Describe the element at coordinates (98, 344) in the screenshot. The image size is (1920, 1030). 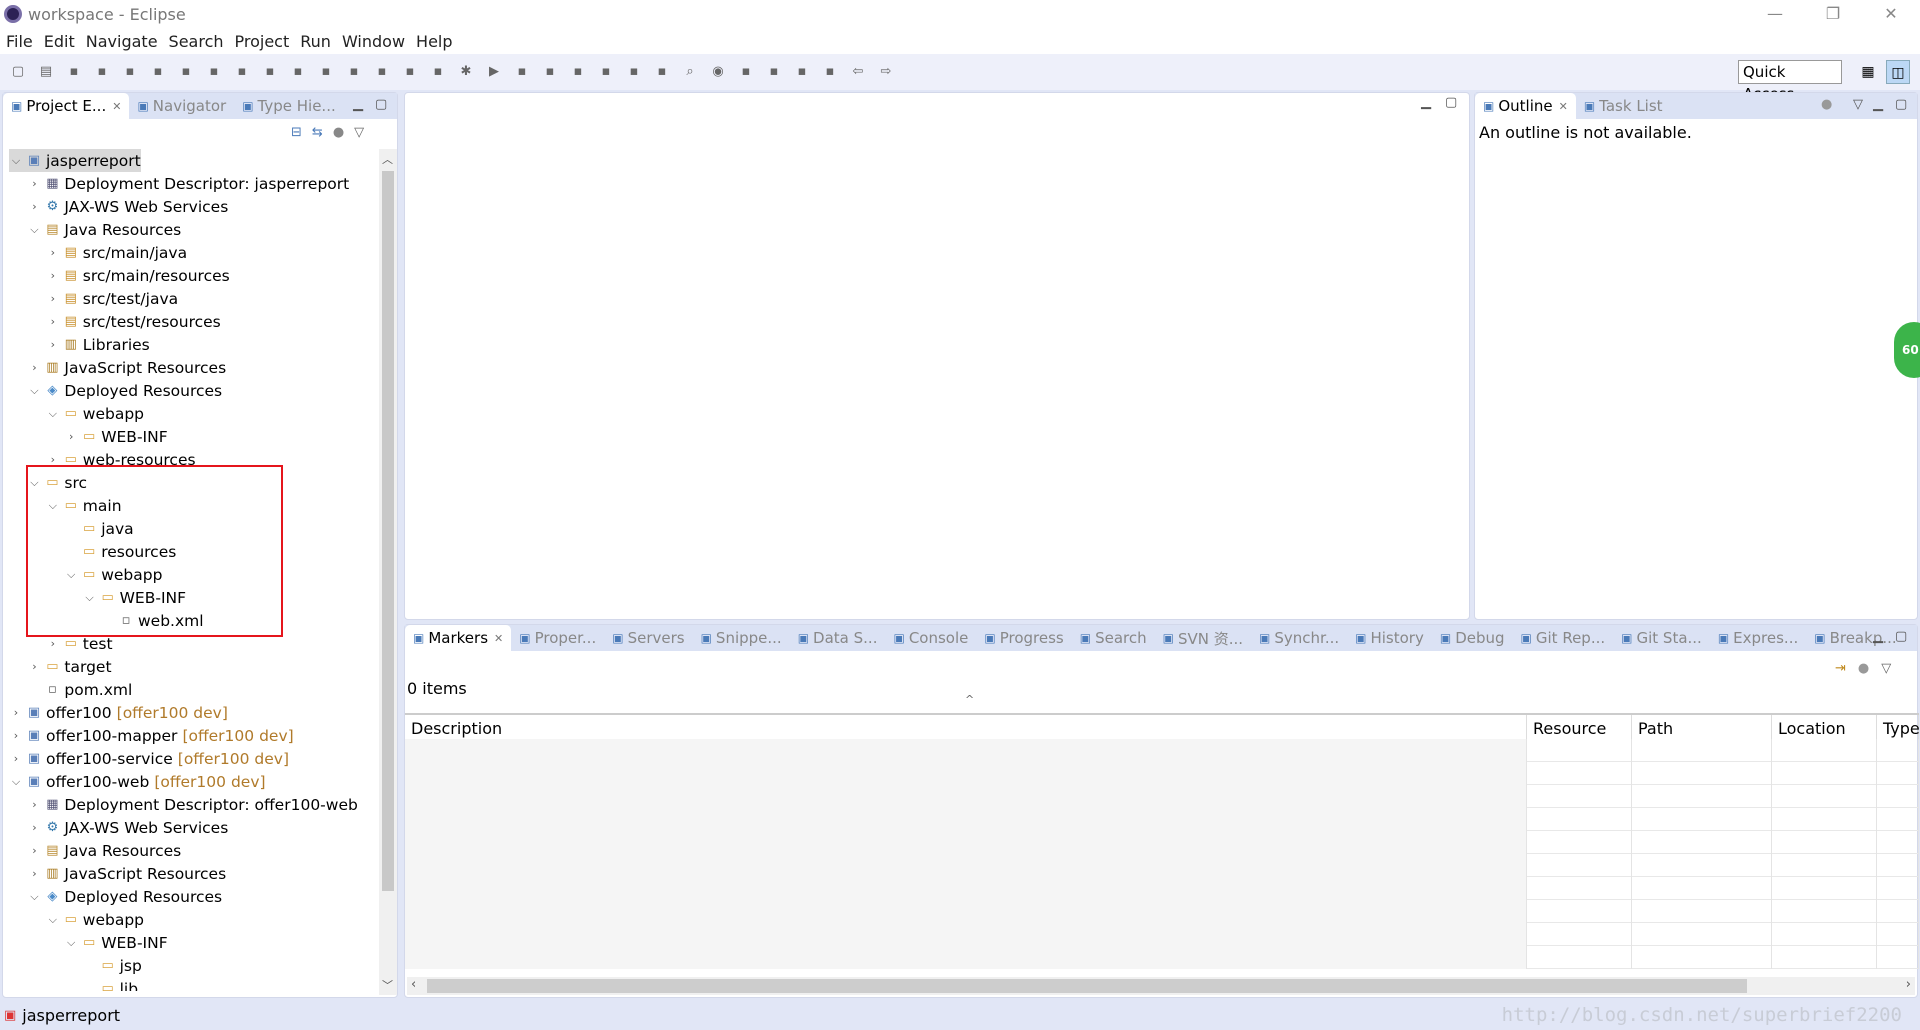
I see `tree-item: › ▥ Libraries` at that location.